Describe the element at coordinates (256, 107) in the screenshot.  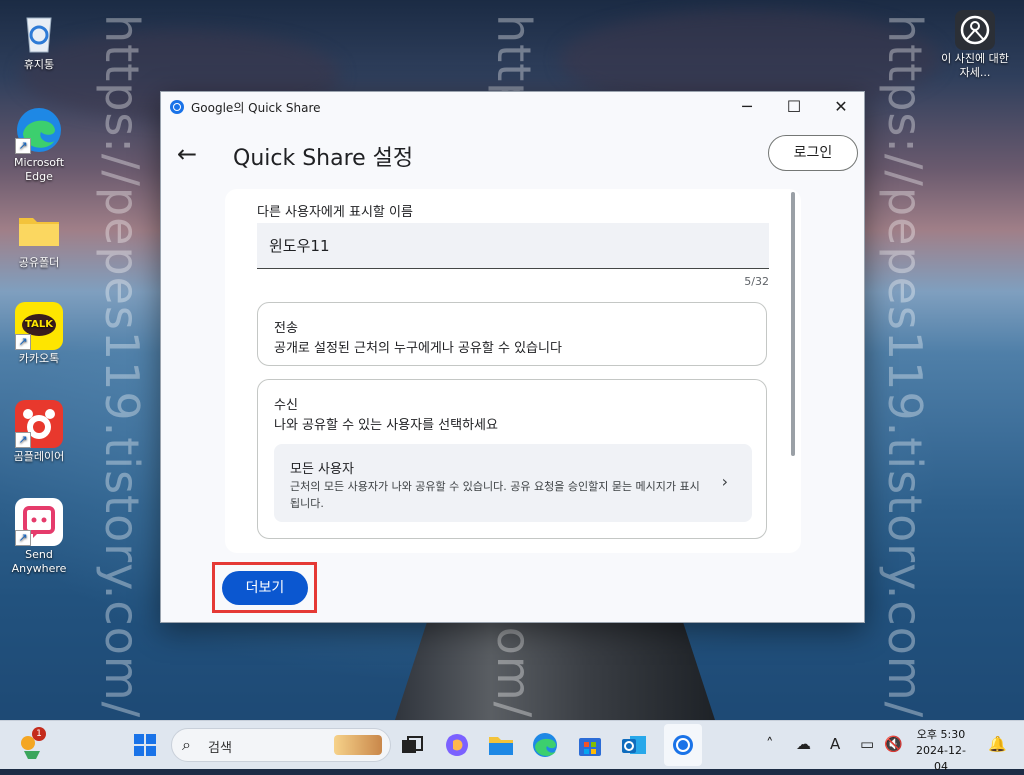
I see `window-title: Google의 Quick Share` at that location.